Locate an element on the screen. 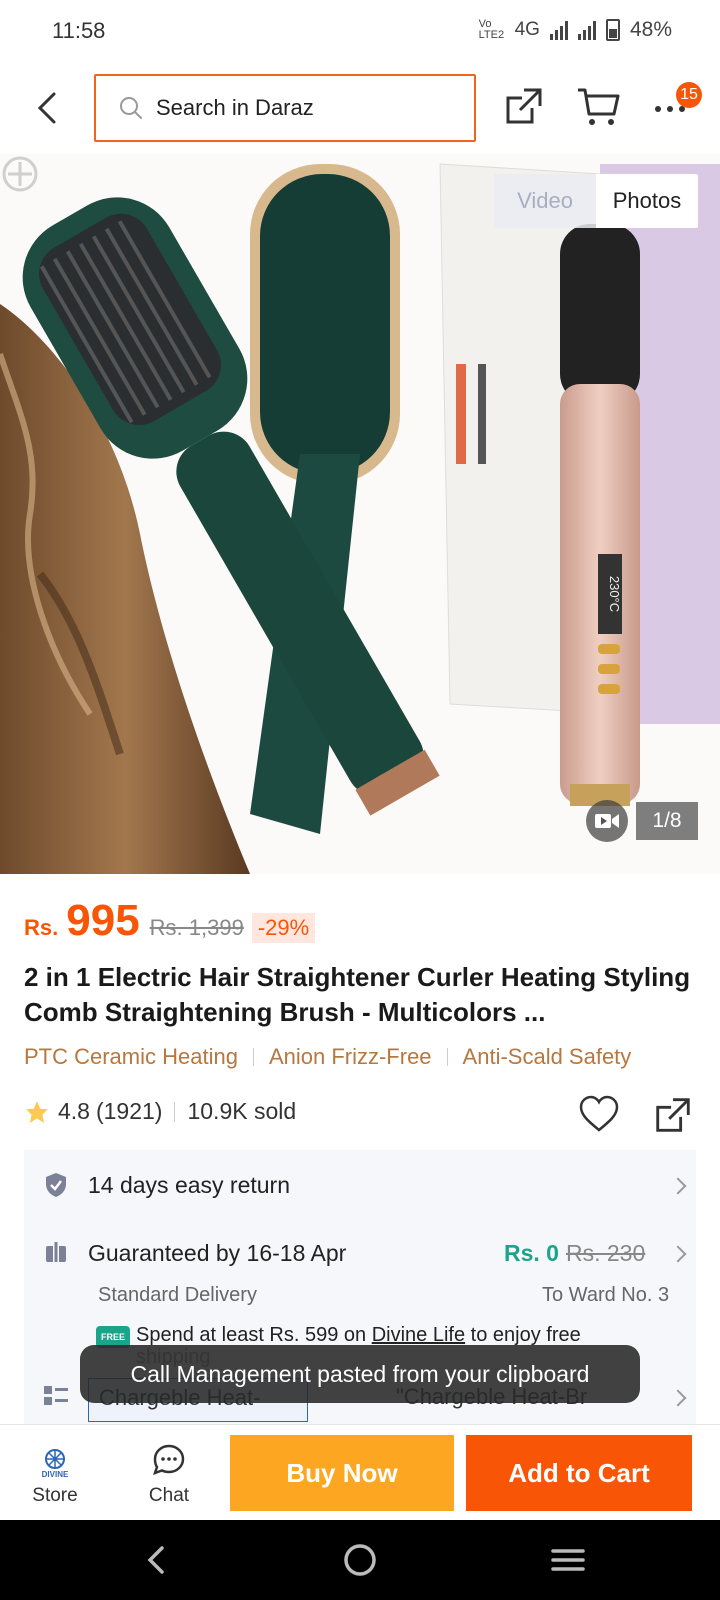 Image resolution: width=720 pixels, height=1600 pixels. media-toggle: Video Photos is located at coordinates (596, 201).